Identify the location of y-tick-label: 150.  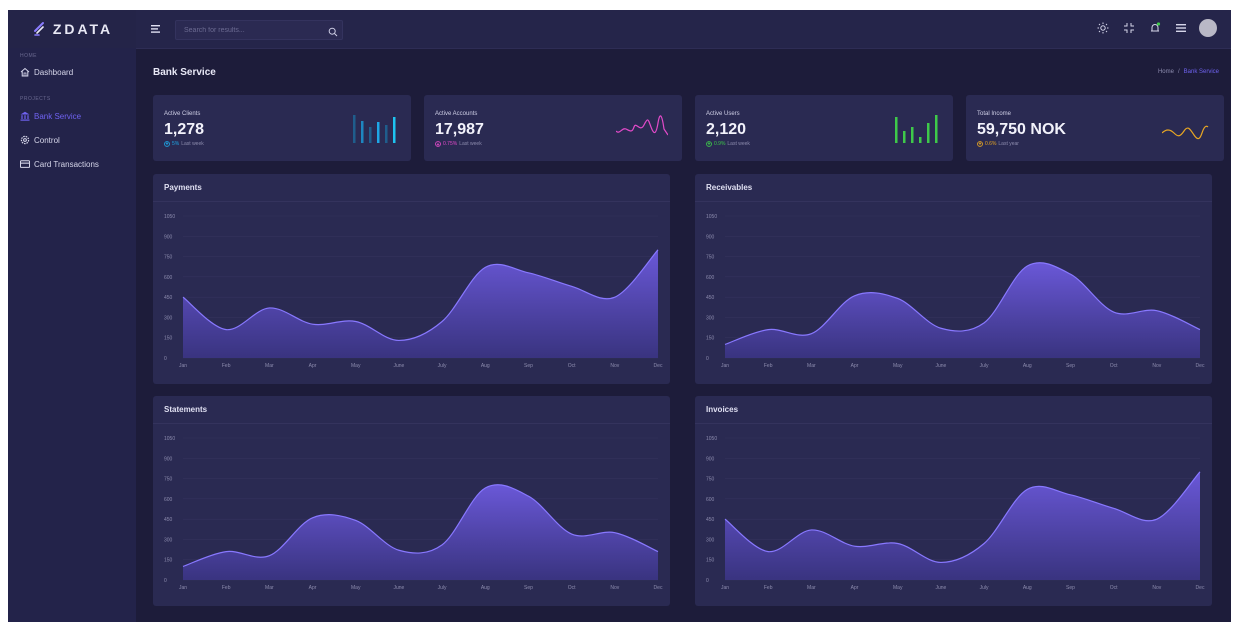
(710, 339).